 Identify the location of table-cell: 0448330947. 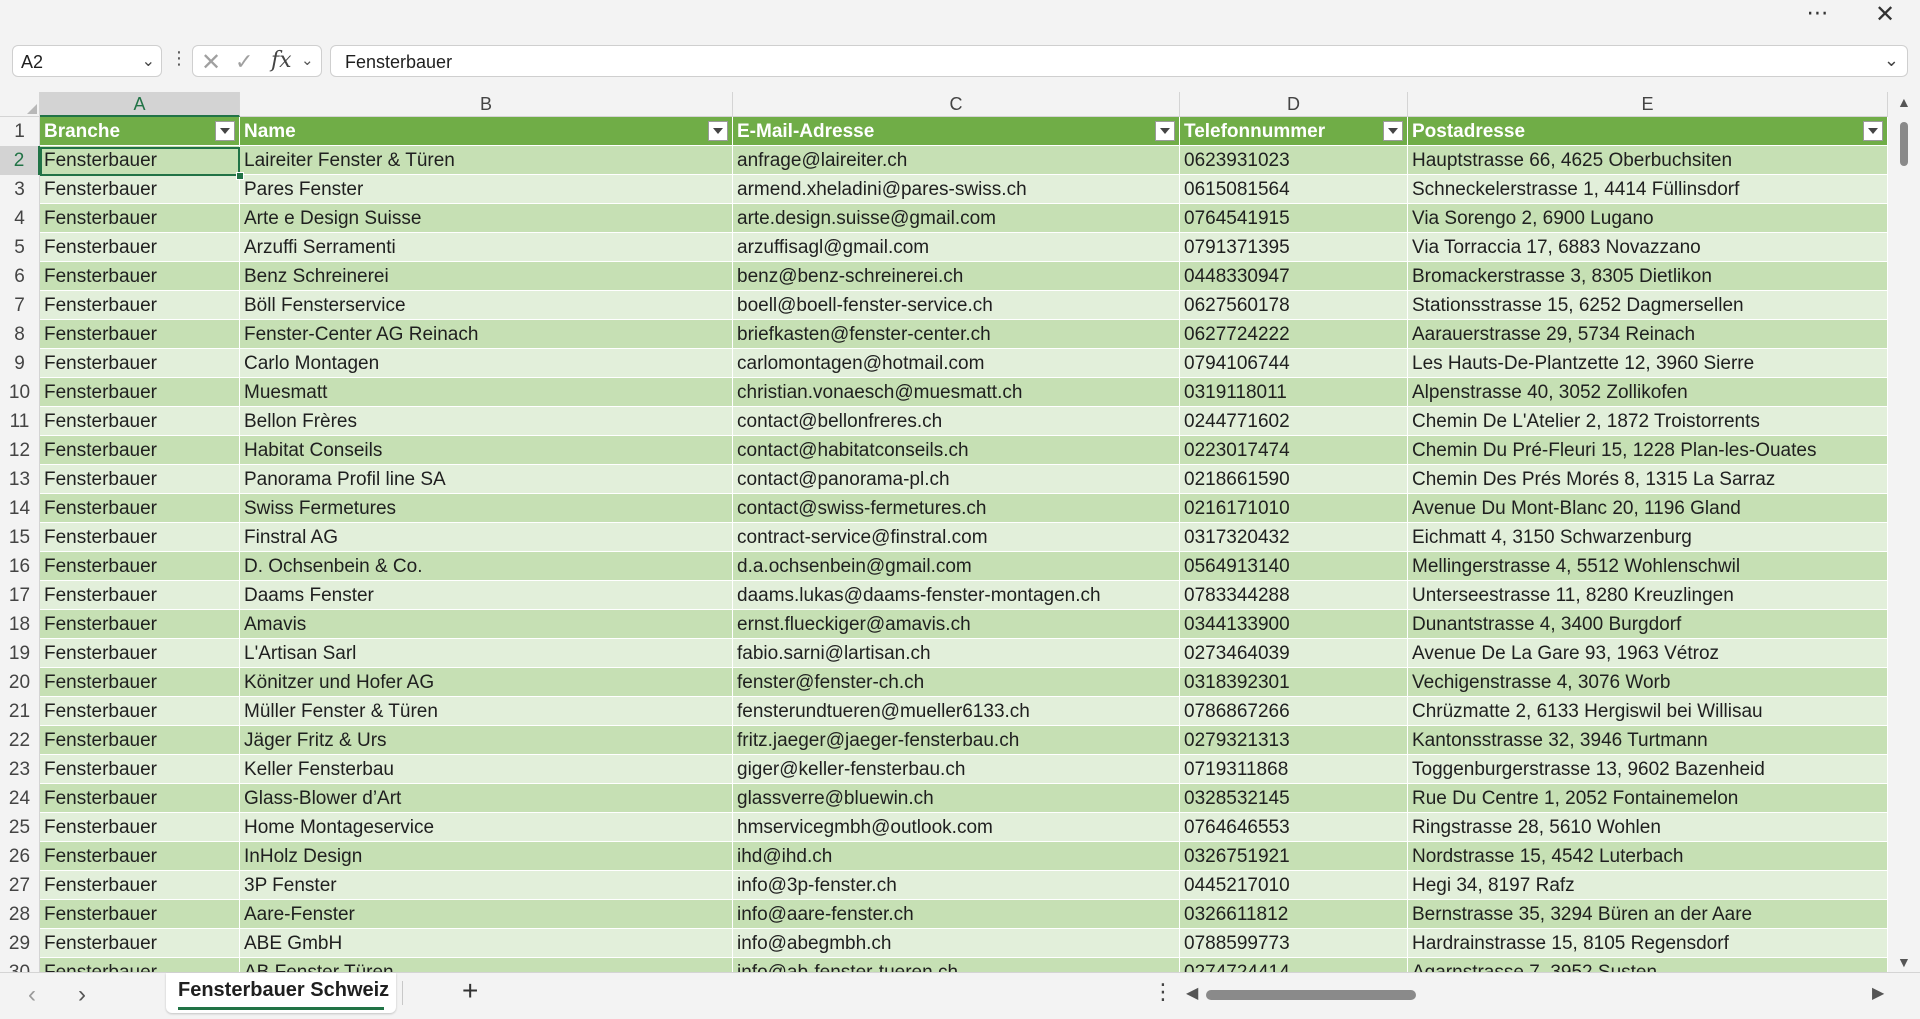
(1294, 276).